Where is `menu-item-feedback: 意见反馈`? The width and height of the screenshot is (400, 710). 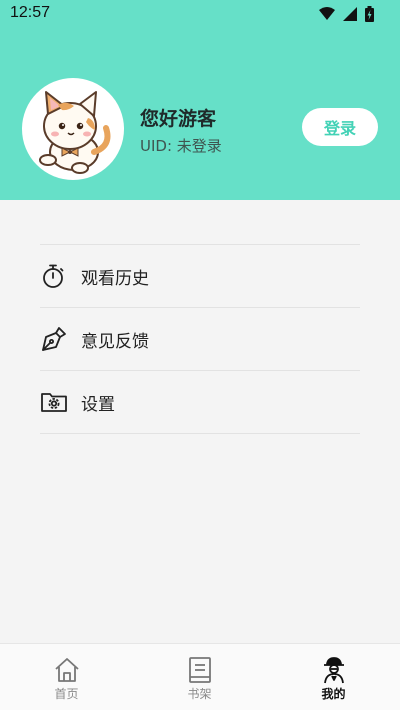
menu-item-feedback: 意见反馈 is located at coordinates (200, 339).